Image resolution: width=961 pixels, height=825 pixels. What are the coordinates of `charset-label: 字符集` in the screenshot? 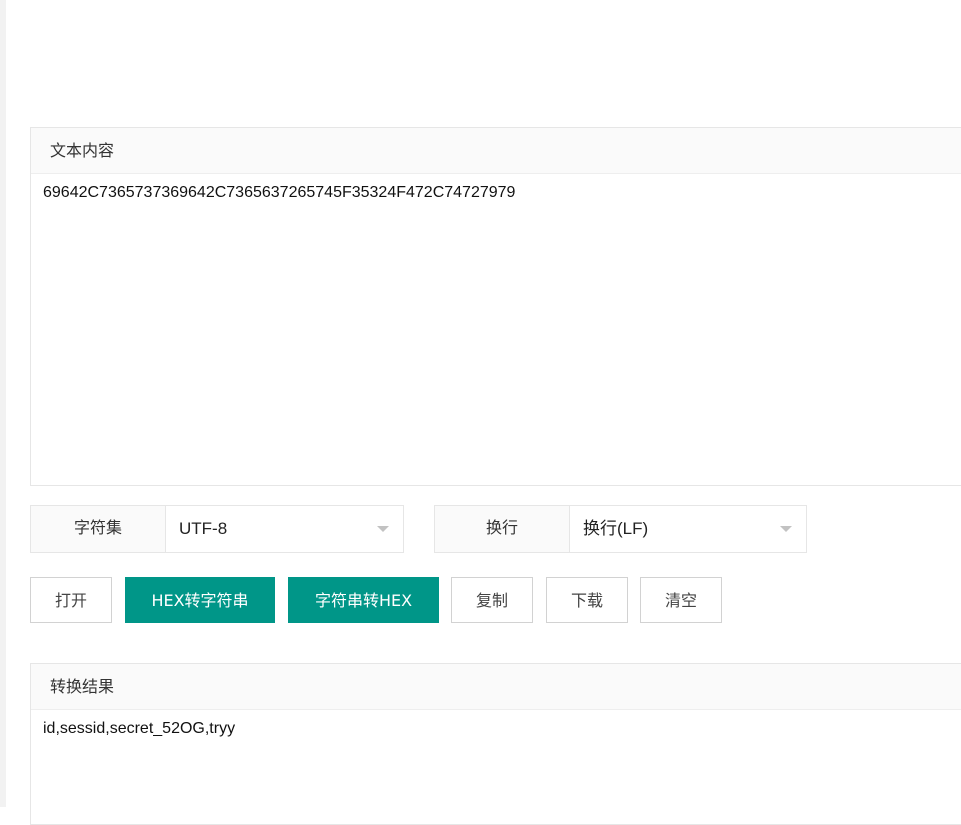 It's located at (98, 529).